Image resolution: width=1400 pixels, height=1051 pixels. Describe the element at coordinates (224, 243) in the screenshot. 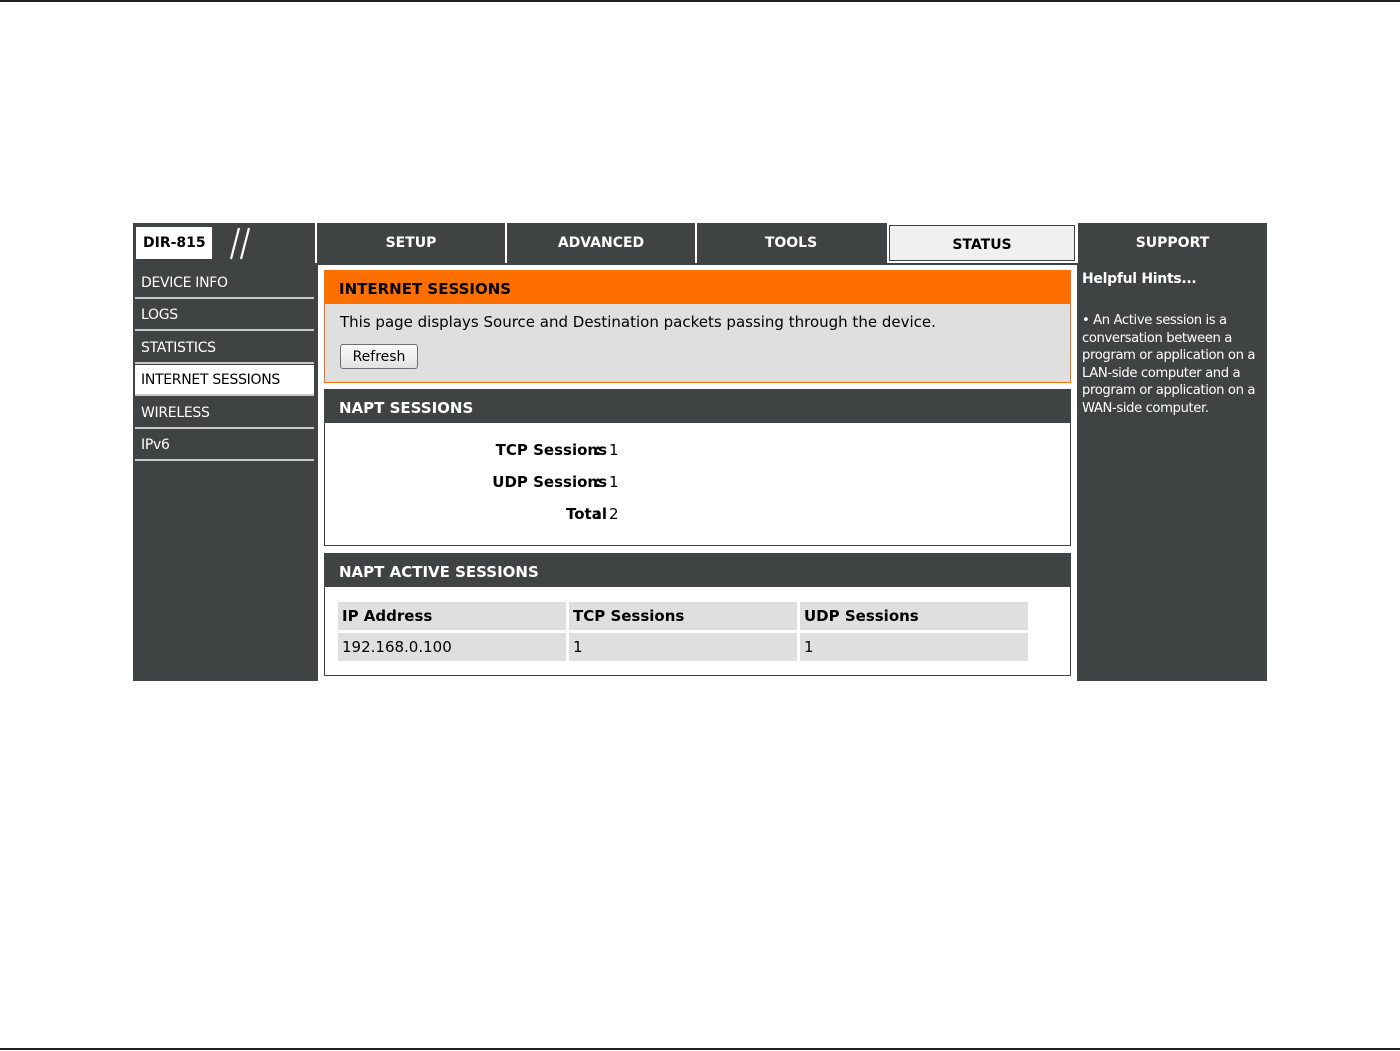

I see `logo-area: DIR-815` at that location.